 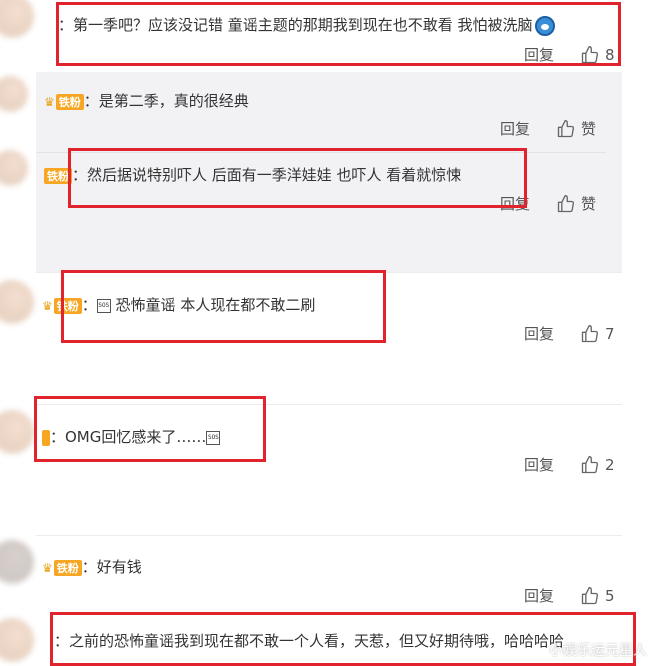 What do you see at coordinates (548, 128) in the screenshot?
I see `reply-actions: 回复 赞` at bounding box center [548, 128].